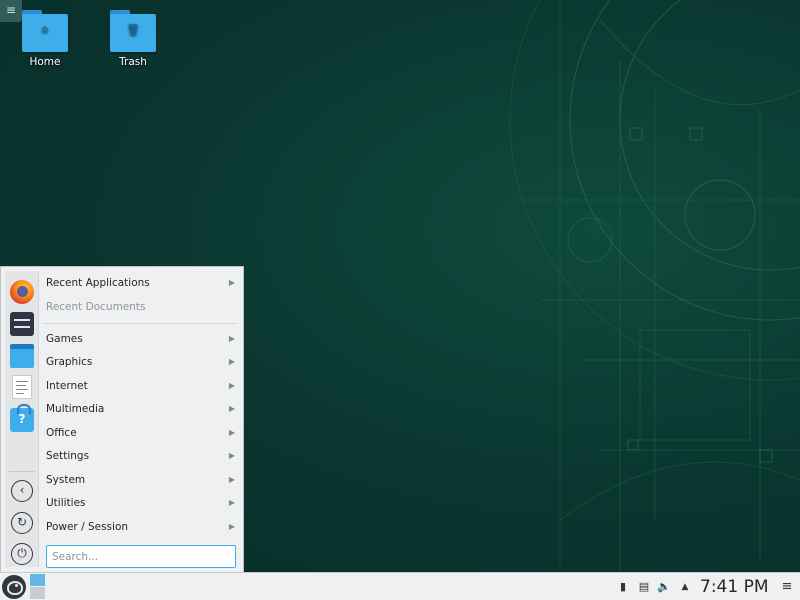  What do you see at coordinates (664, 587) in the screenshot?
I see `volume-icon: 🔈` at bounding box center [664, 587].